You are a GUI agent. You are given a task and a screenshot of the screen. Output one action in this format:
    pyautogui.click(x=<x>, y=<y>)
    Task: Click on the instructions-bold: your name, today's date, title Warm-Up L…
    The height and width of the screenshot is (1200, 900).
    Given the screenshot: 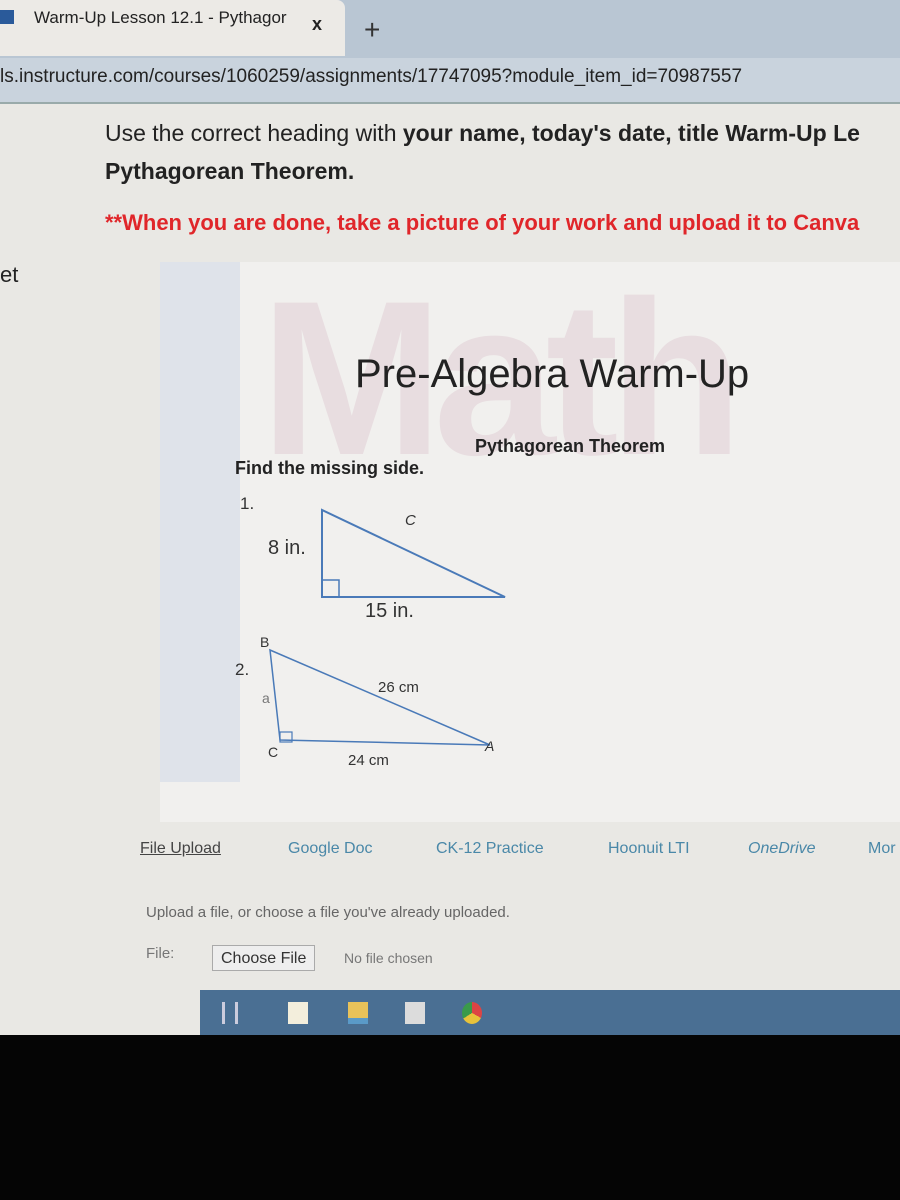 What is the action you would take?
    pyautogui.click(x=631, y=133)
    